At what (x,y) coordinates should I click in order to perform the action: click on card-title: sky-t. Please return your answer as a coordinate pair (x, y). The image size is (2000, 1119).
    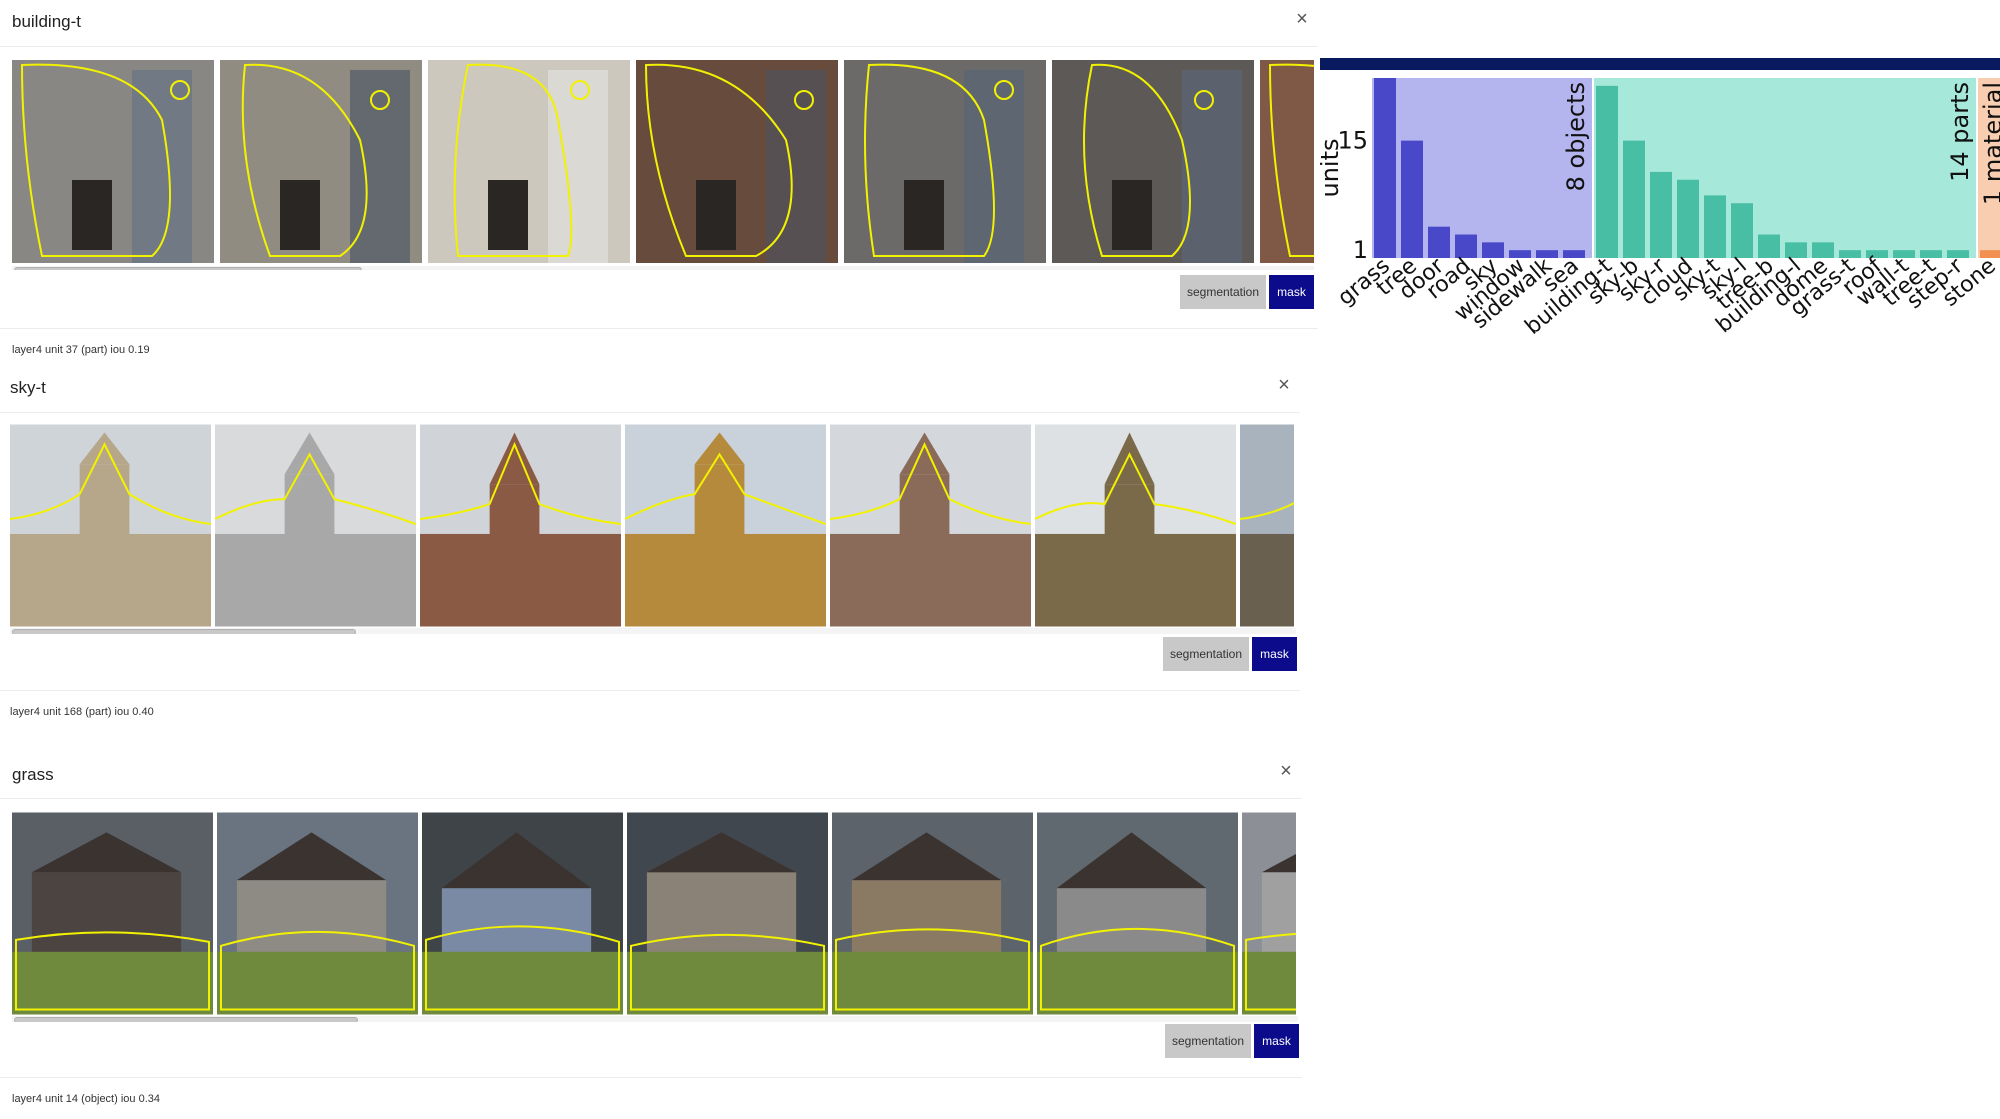
    Looking at the image, I should click on (28, 387).